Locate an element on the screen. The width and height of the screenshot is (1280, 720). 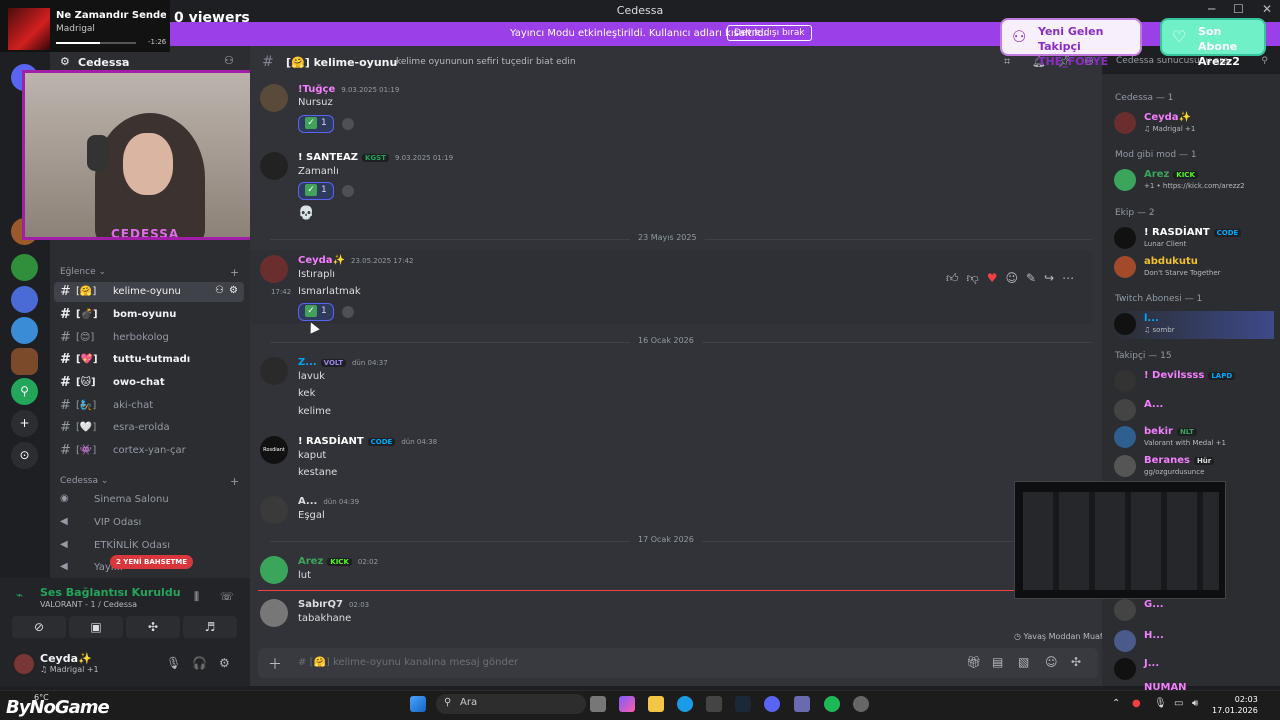
noise-icon: ⫼ is located at coordinates (196, 597).